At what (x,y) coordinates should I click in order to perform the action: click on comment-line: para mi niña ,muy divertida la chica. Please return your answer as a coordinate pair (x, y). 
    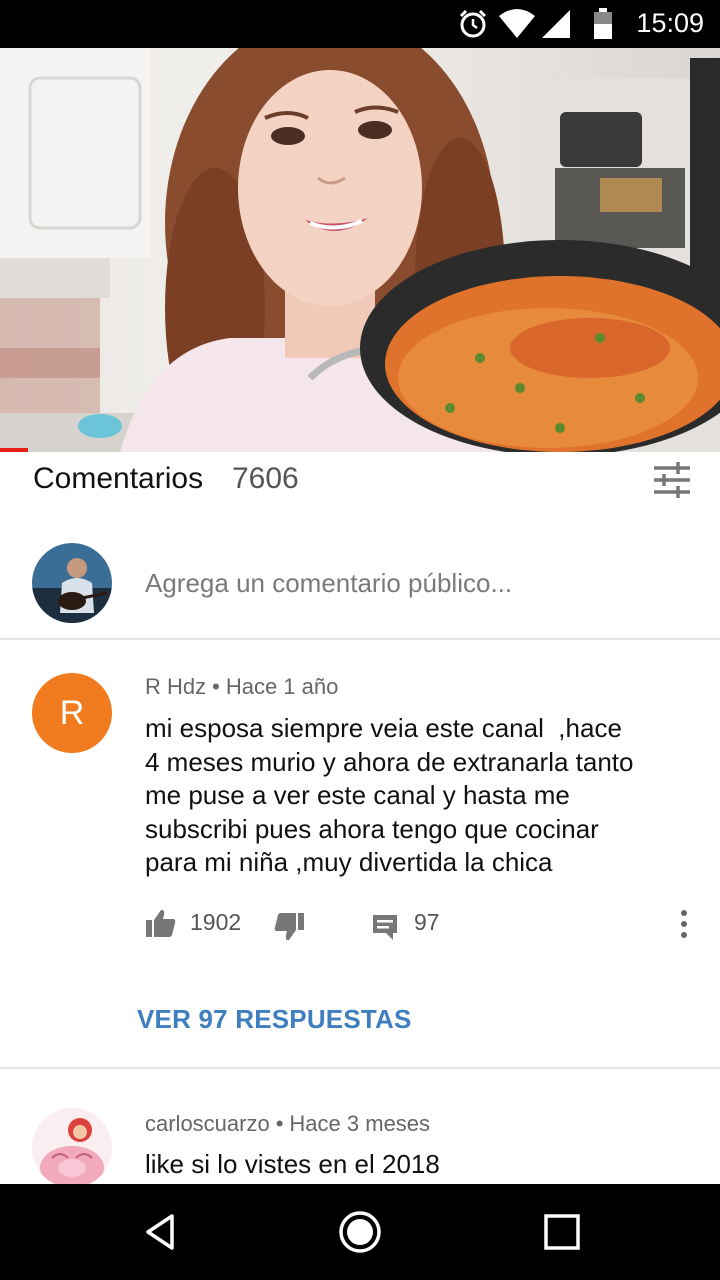
    Looking at the image, I should click on (349, 862).